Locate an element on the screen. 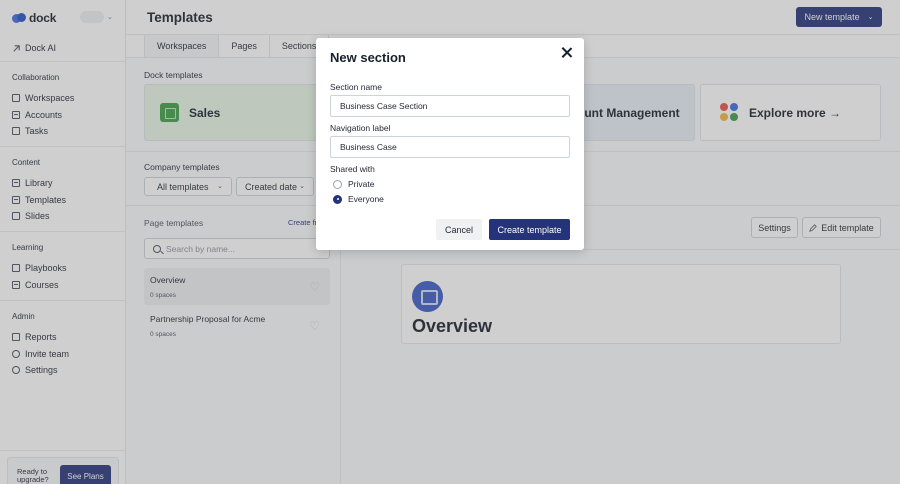 Image resolution: width=900 pixels, height=484 pixels. radio-private: Private is located at coordinates (353, 184).